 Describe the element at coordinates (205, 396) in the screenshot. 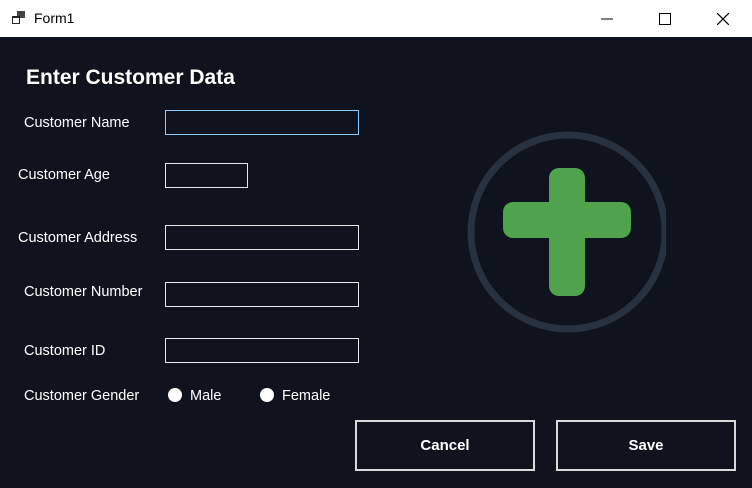

I see `gender-male-label: Male` at that location.